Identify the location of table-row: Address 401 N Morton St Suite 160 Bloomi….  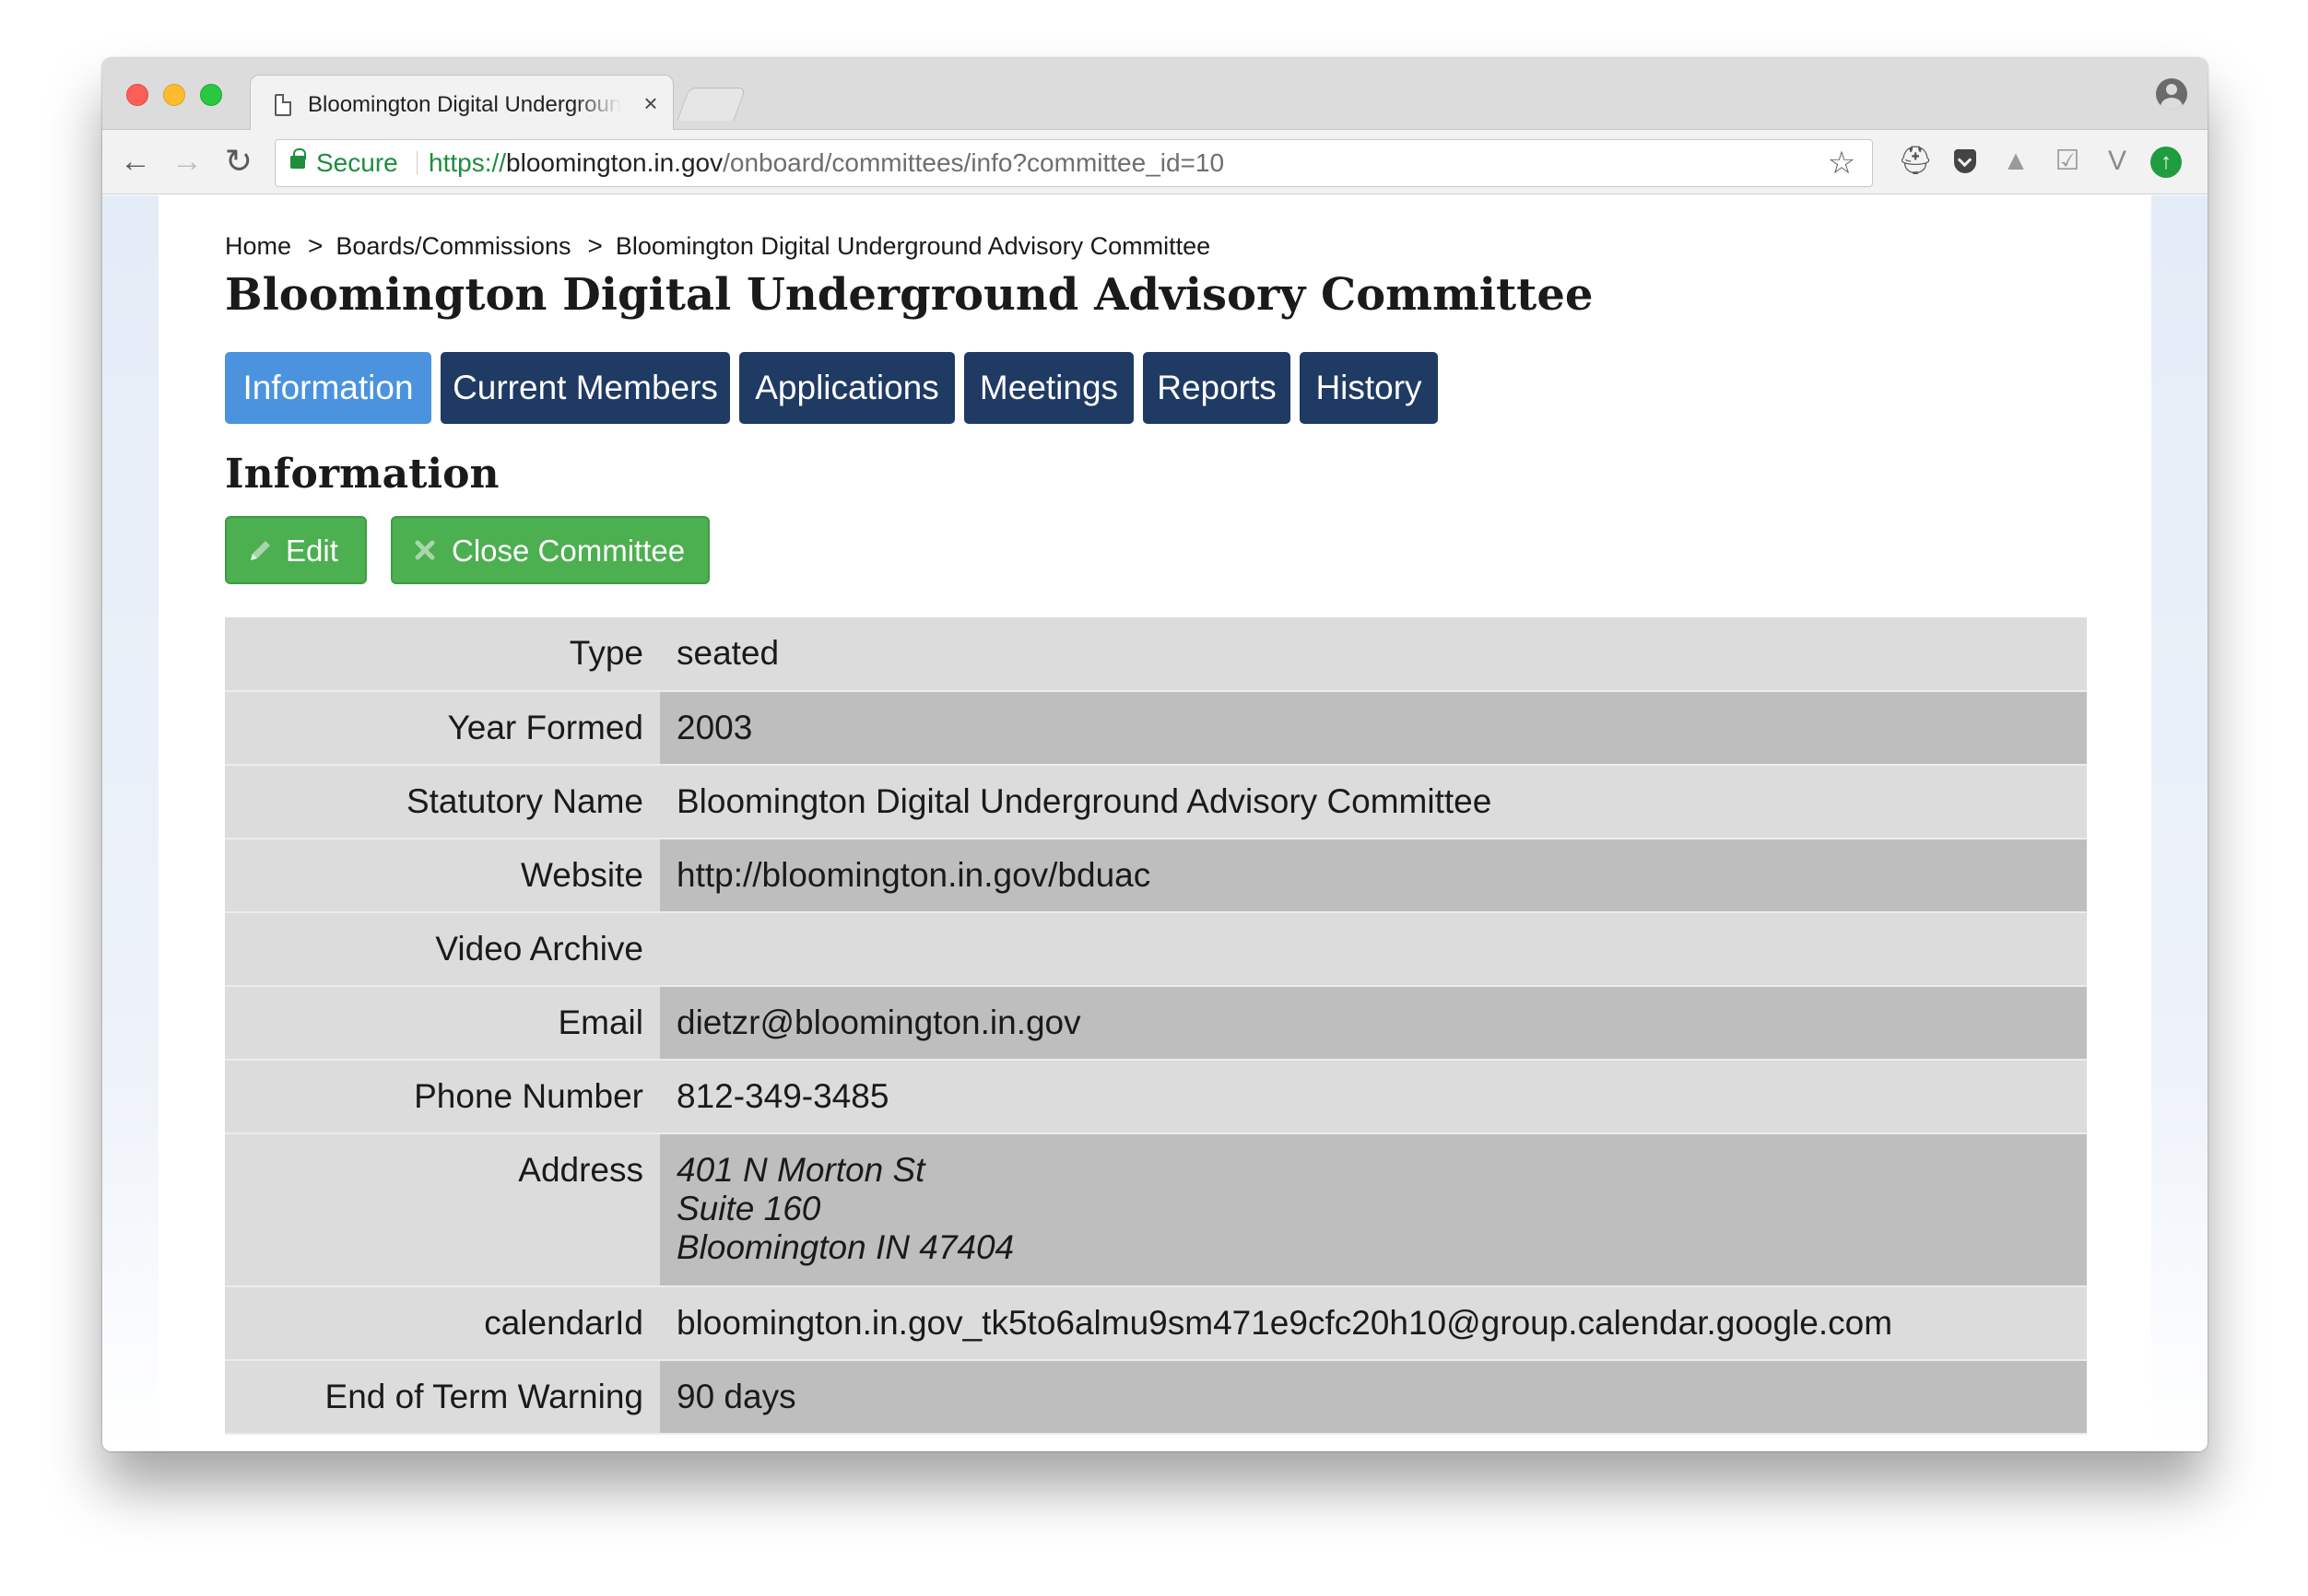
(1156, 1210).